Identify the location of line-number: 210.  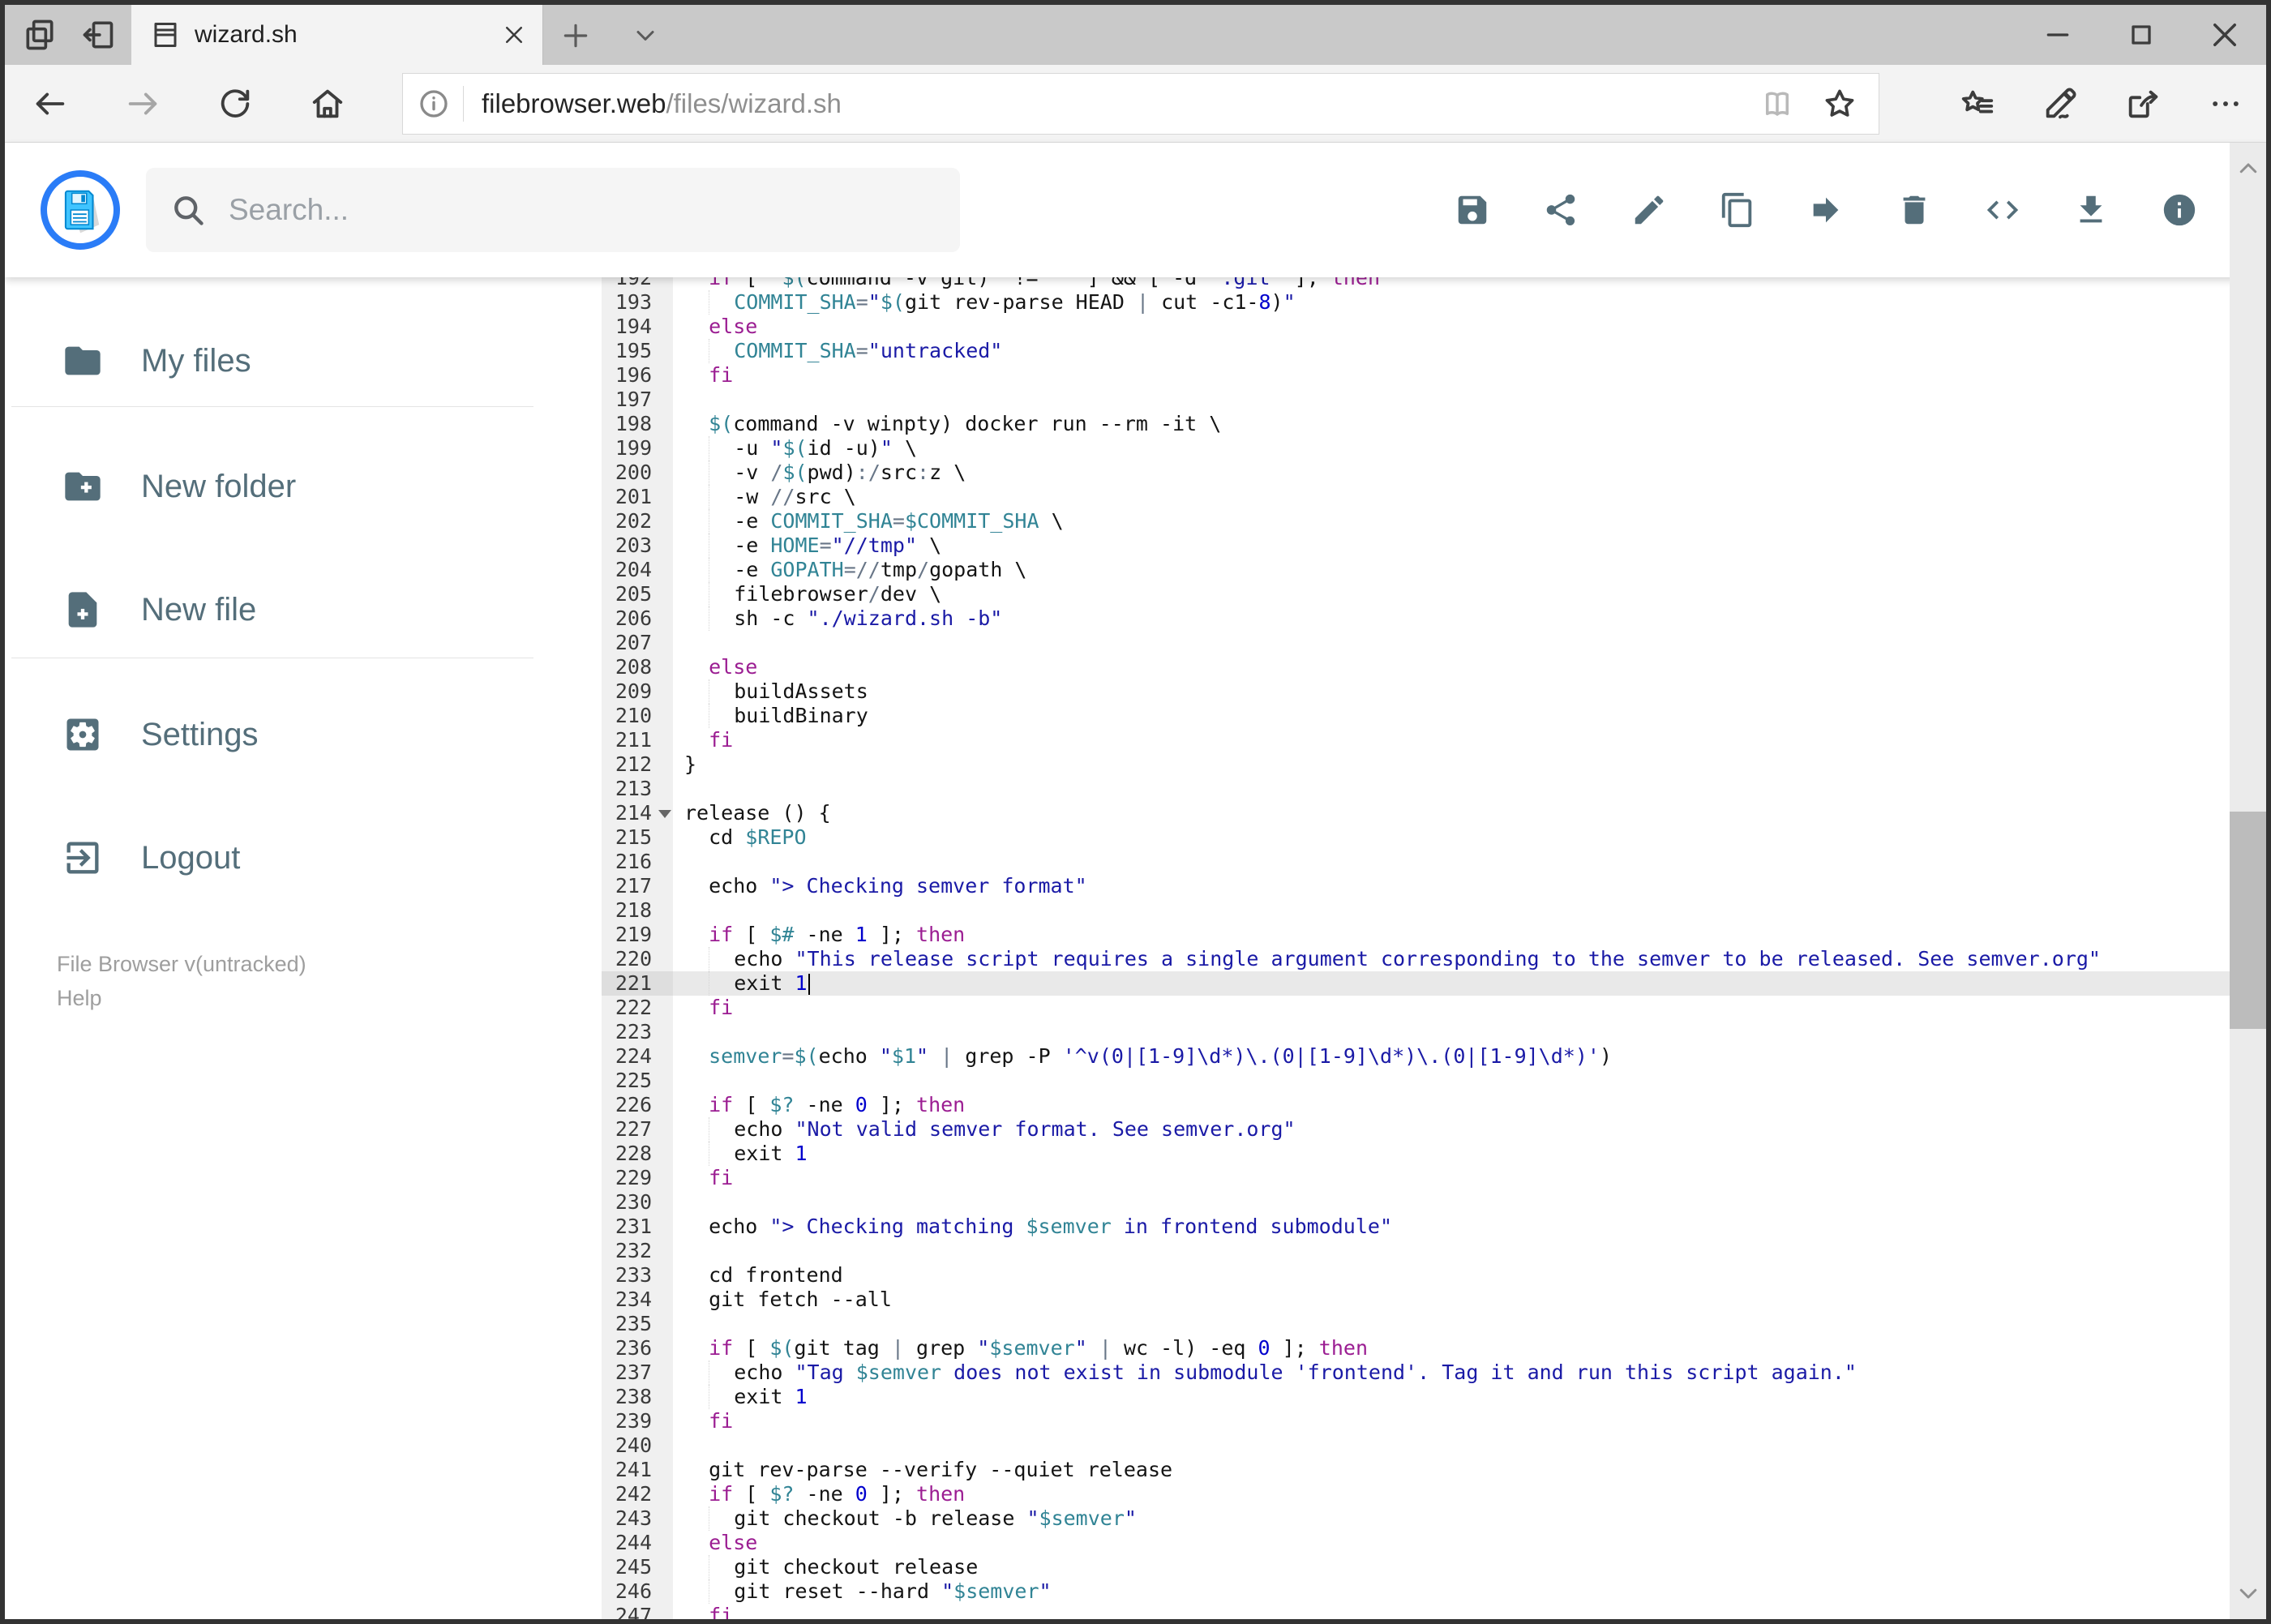
(637, 716).